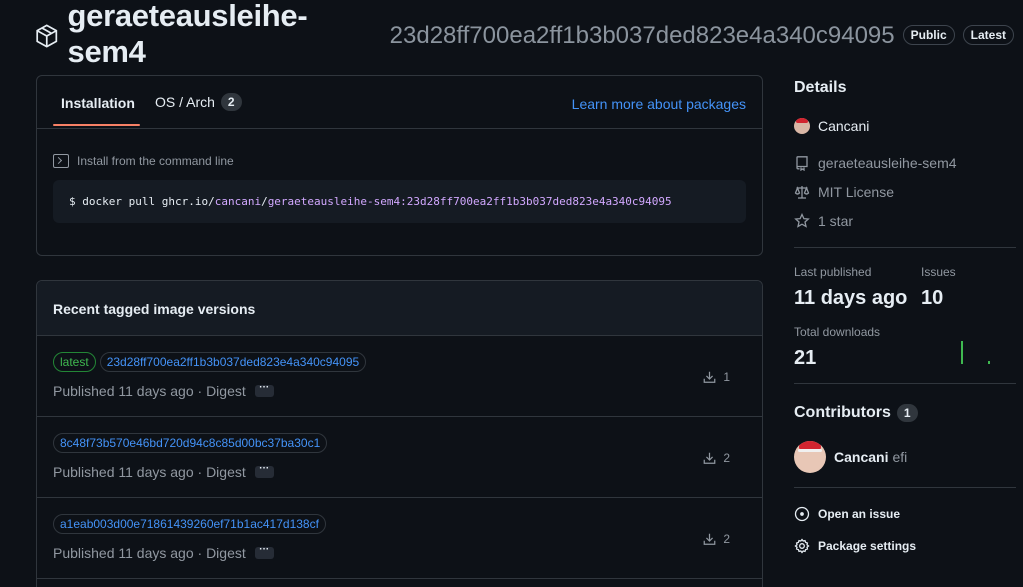  I want to click on versions-title: Recent tagged image versions, so click(399, 308).